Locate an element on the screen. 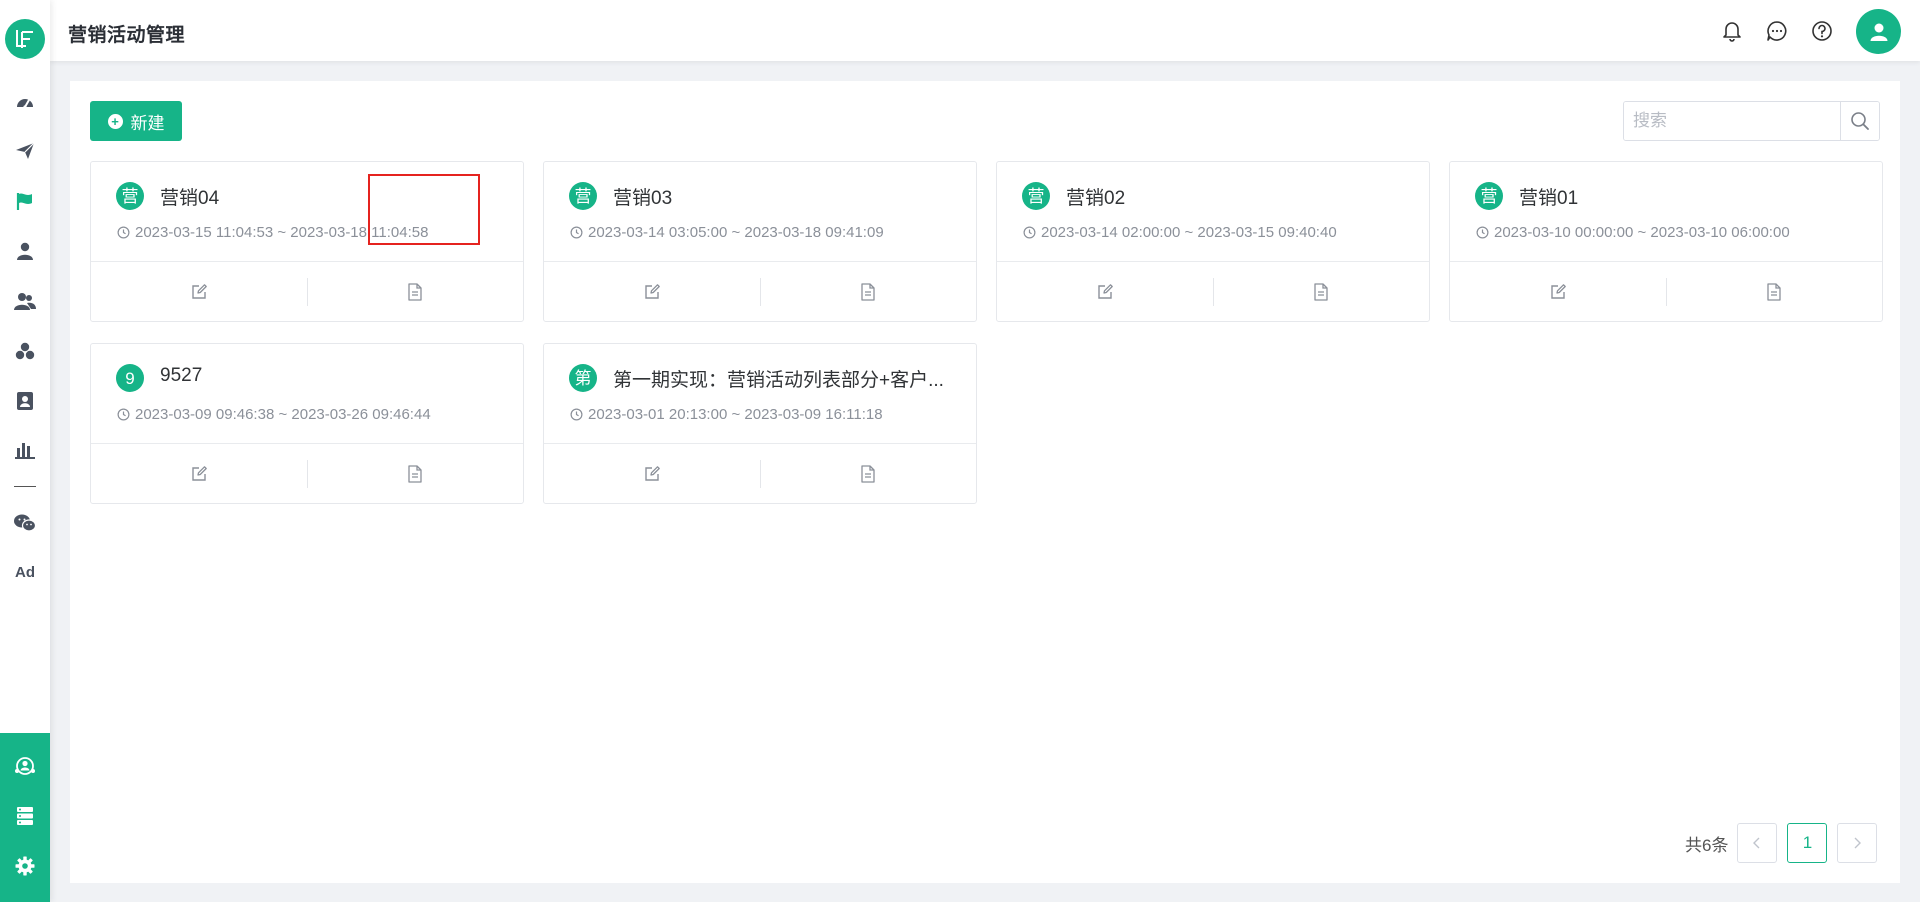 This screenshot has width=1920, height=902. search-icon is located at coordinates (1860, 121).